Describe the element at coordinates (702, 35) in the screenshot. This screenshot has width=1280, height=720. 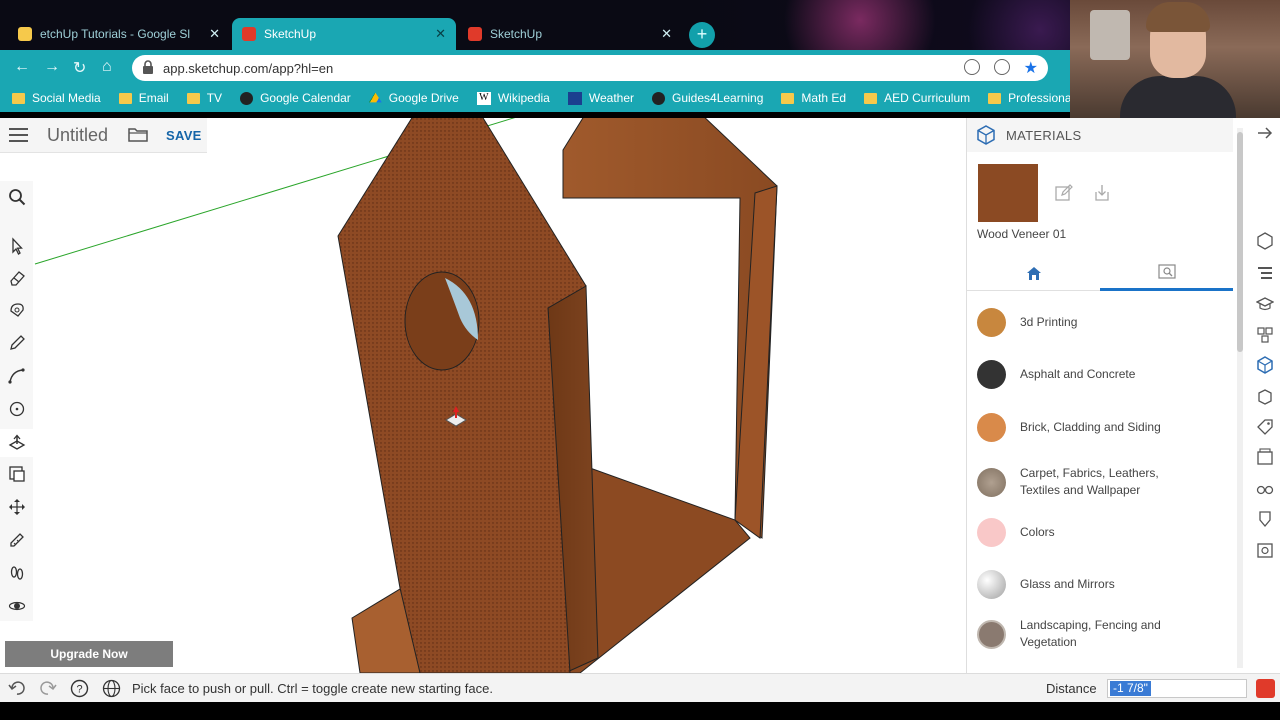
I see `new-tab-button: +` at that location.